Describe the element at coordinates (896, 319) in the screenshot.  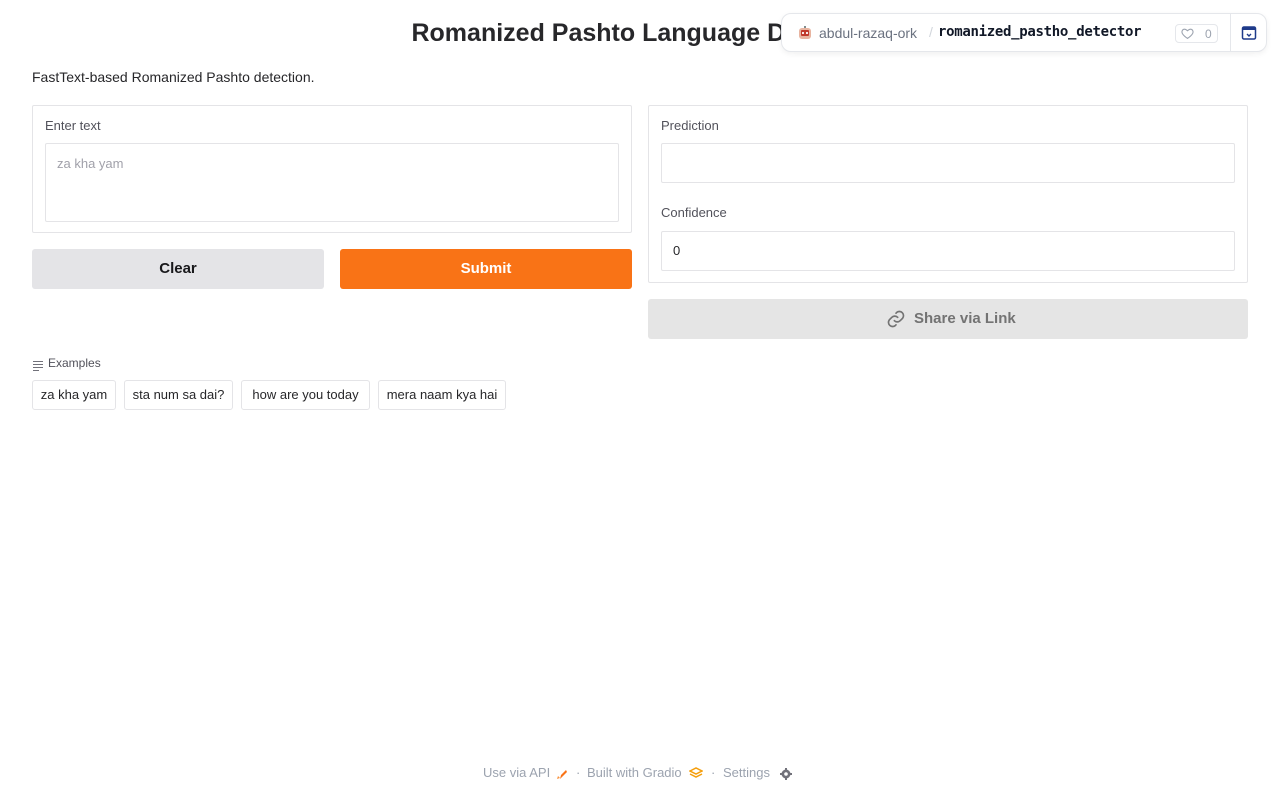
I see `link-icon` at that location.